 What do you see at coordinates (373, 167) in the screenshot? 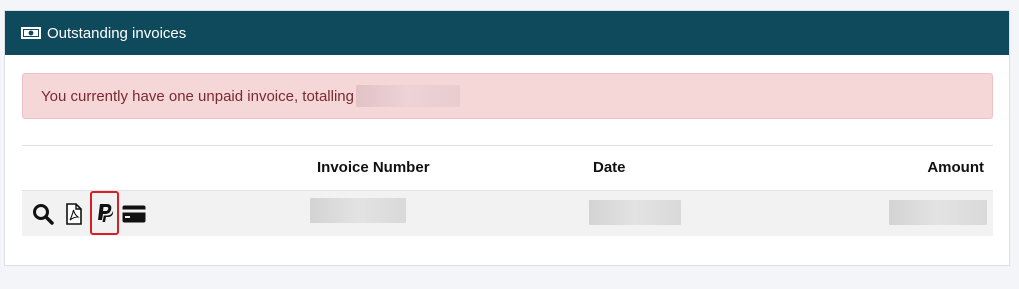
I see `column-header-invoice-number: Invoice Number` at bounding box center [373, 167].